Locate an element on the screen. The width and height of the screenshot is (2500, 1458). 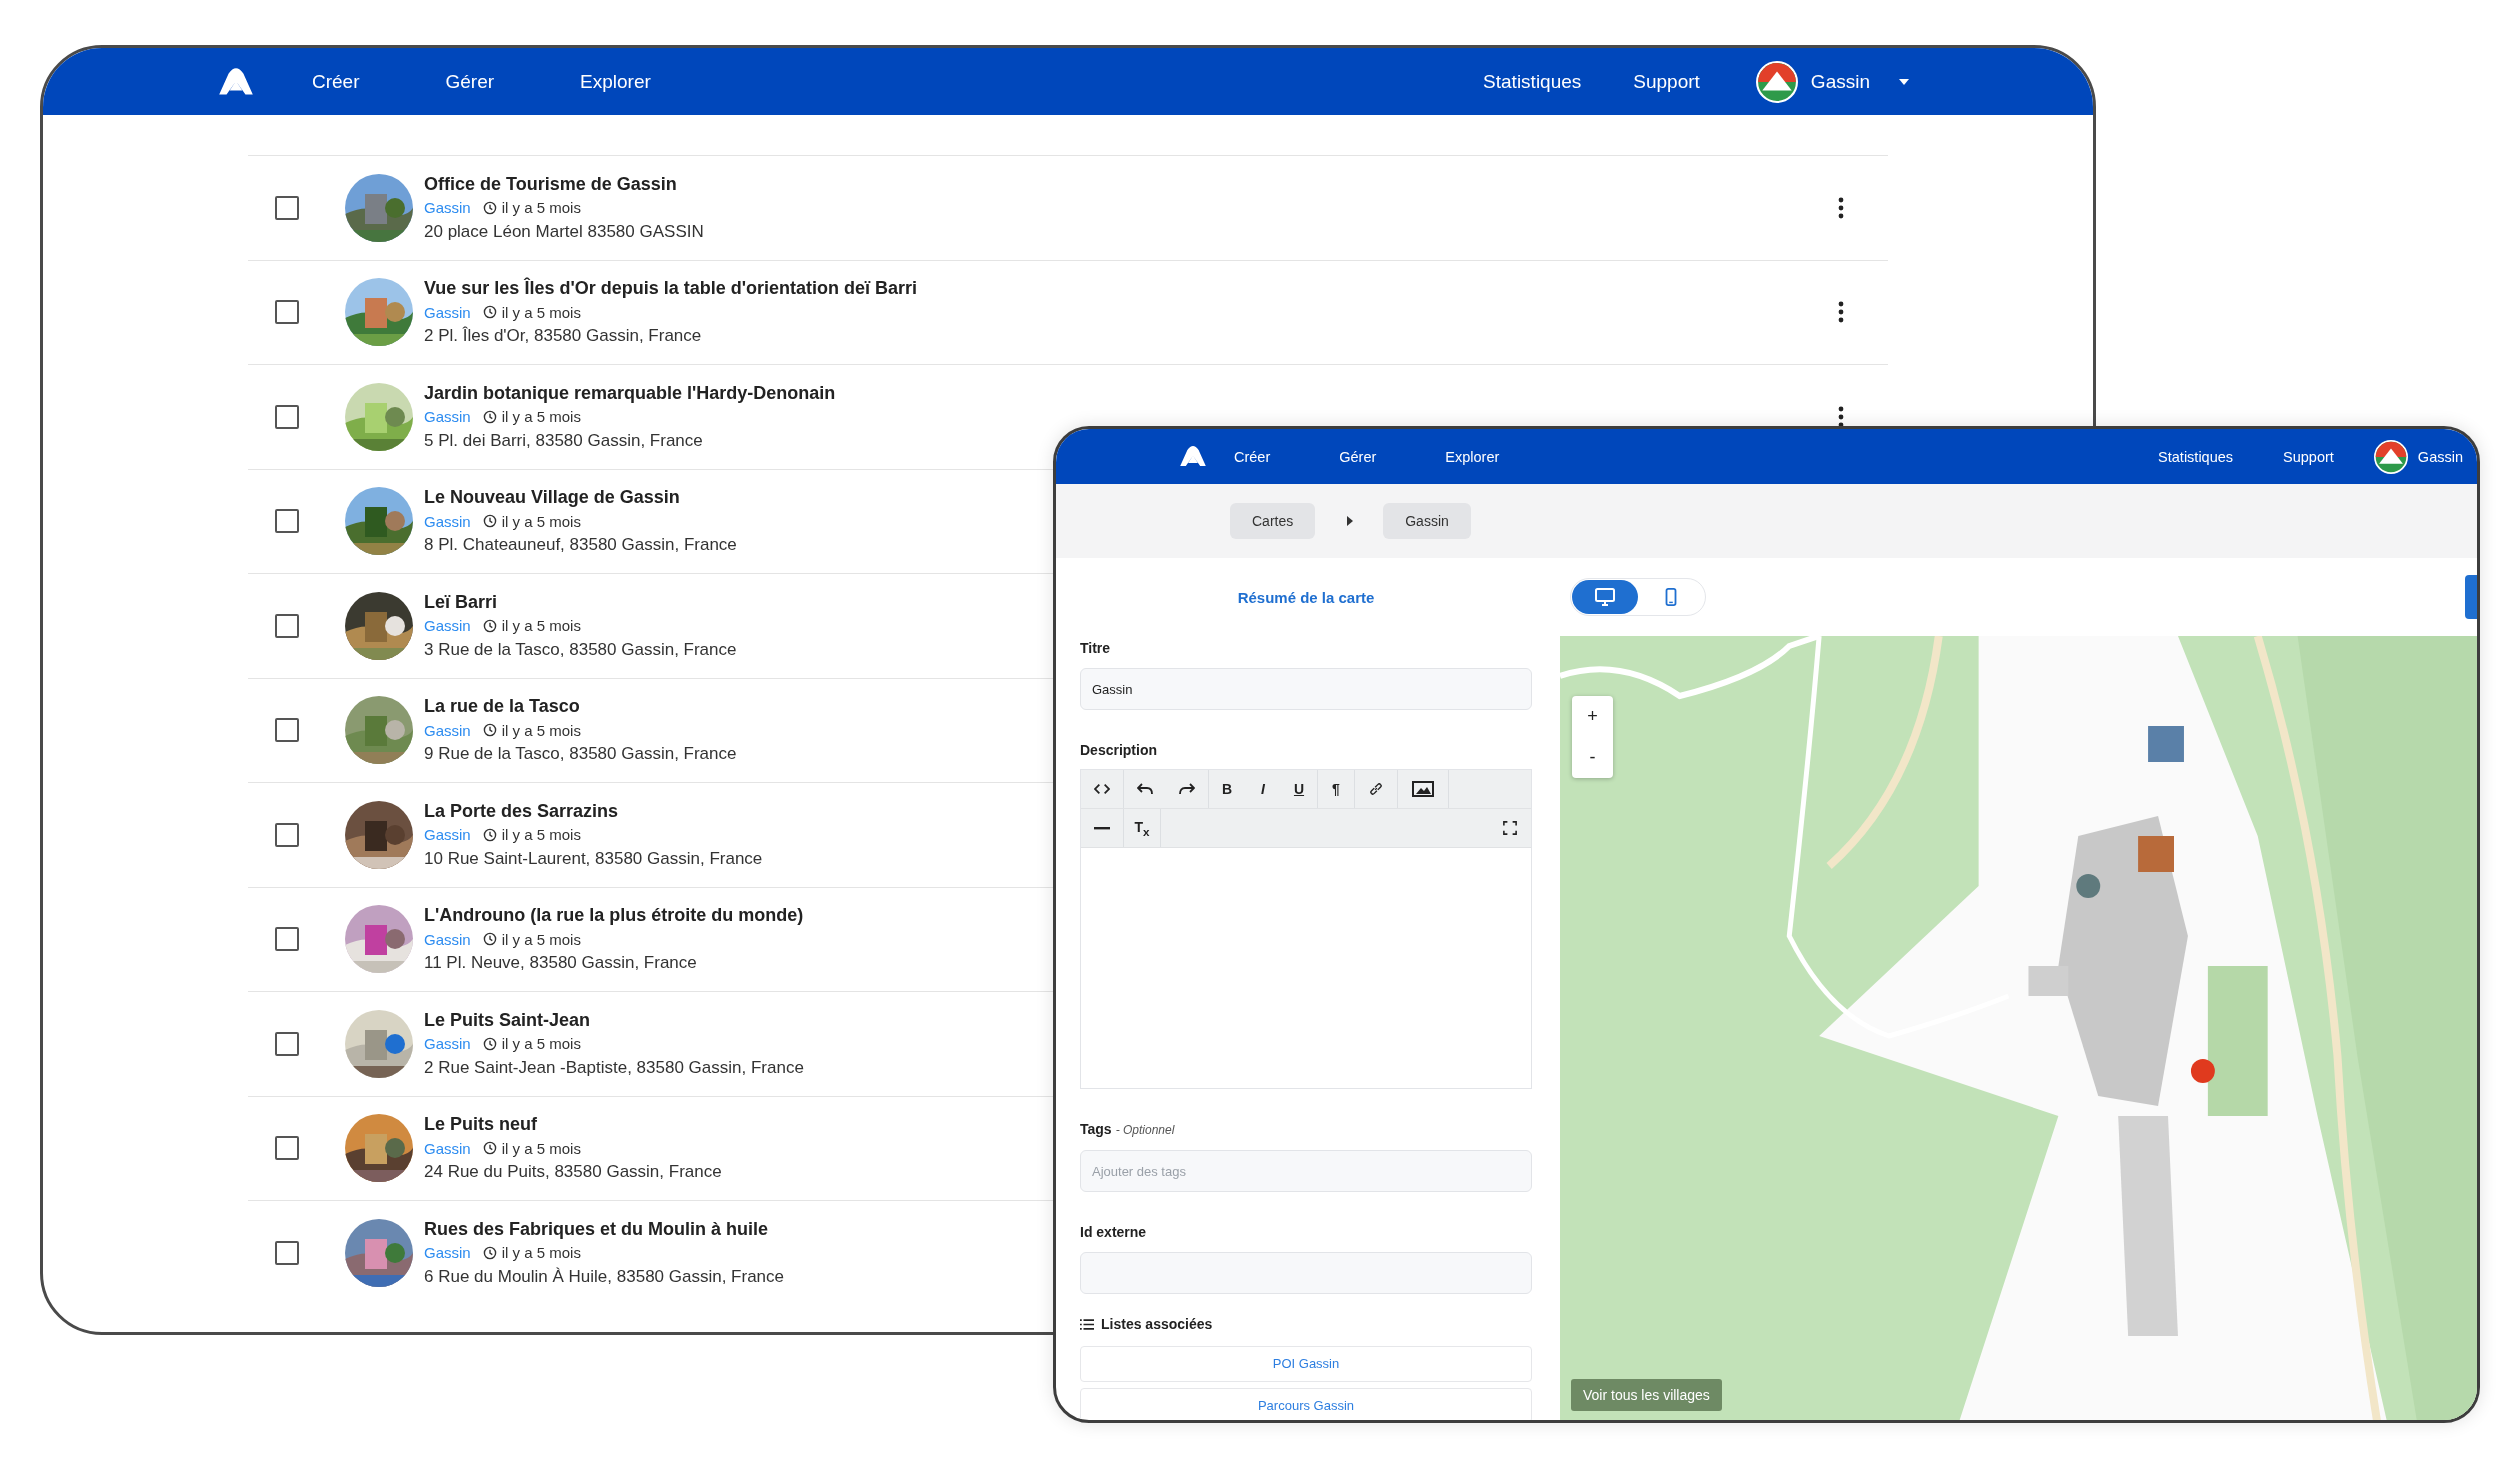
villages-button: Voir tous les villages is located at coordinates (1646, 1395).